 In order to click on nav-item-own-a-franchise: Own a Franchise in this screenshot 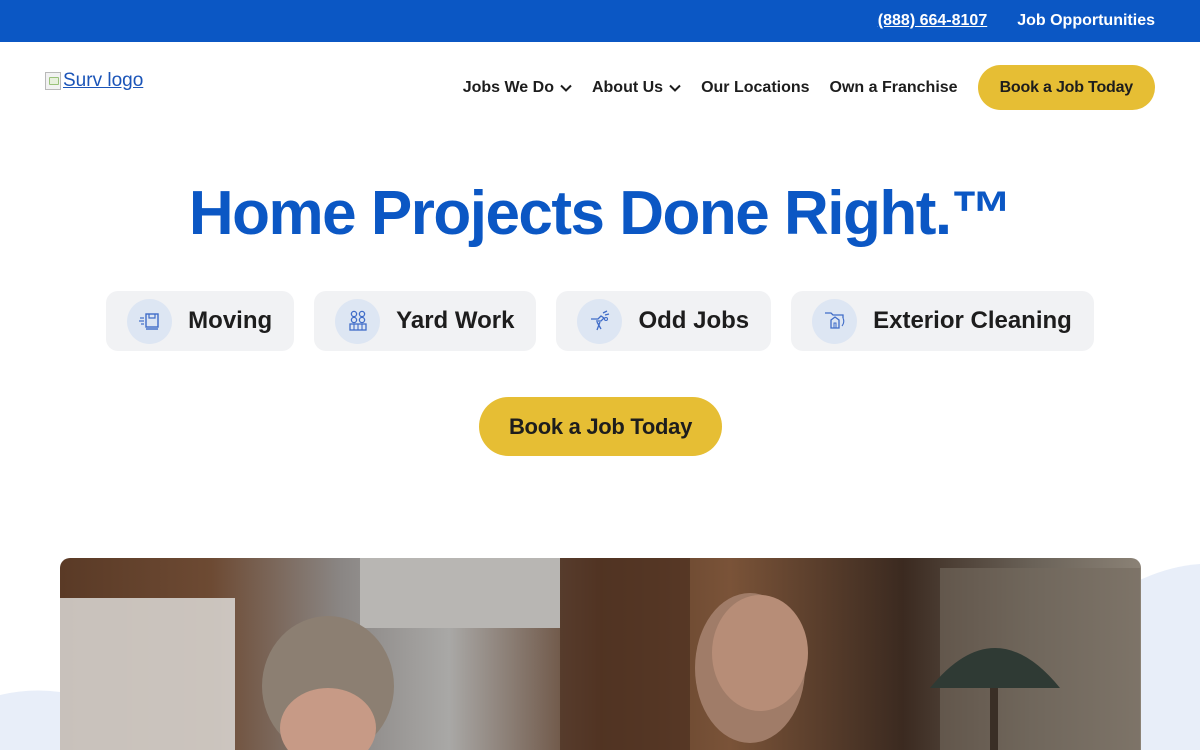, I will do `click(894, 88)`.